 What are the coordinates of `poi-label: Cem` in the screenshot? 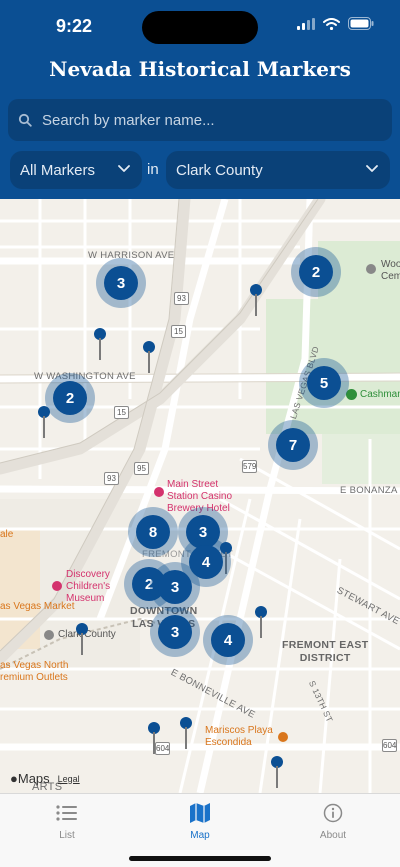 It's located at (390, 276).